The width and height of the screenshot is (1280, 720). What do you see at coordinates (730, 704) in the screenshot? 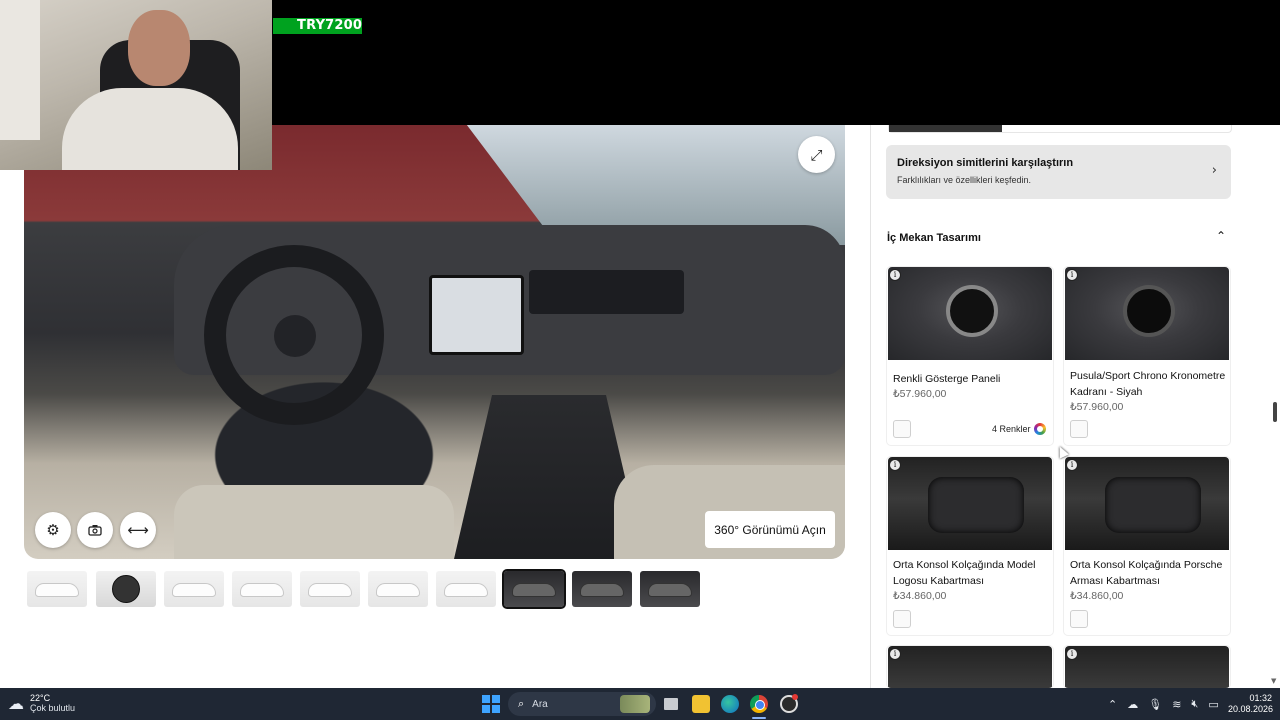
I see `edge-browser-icon` at bounding box center [730, 704].